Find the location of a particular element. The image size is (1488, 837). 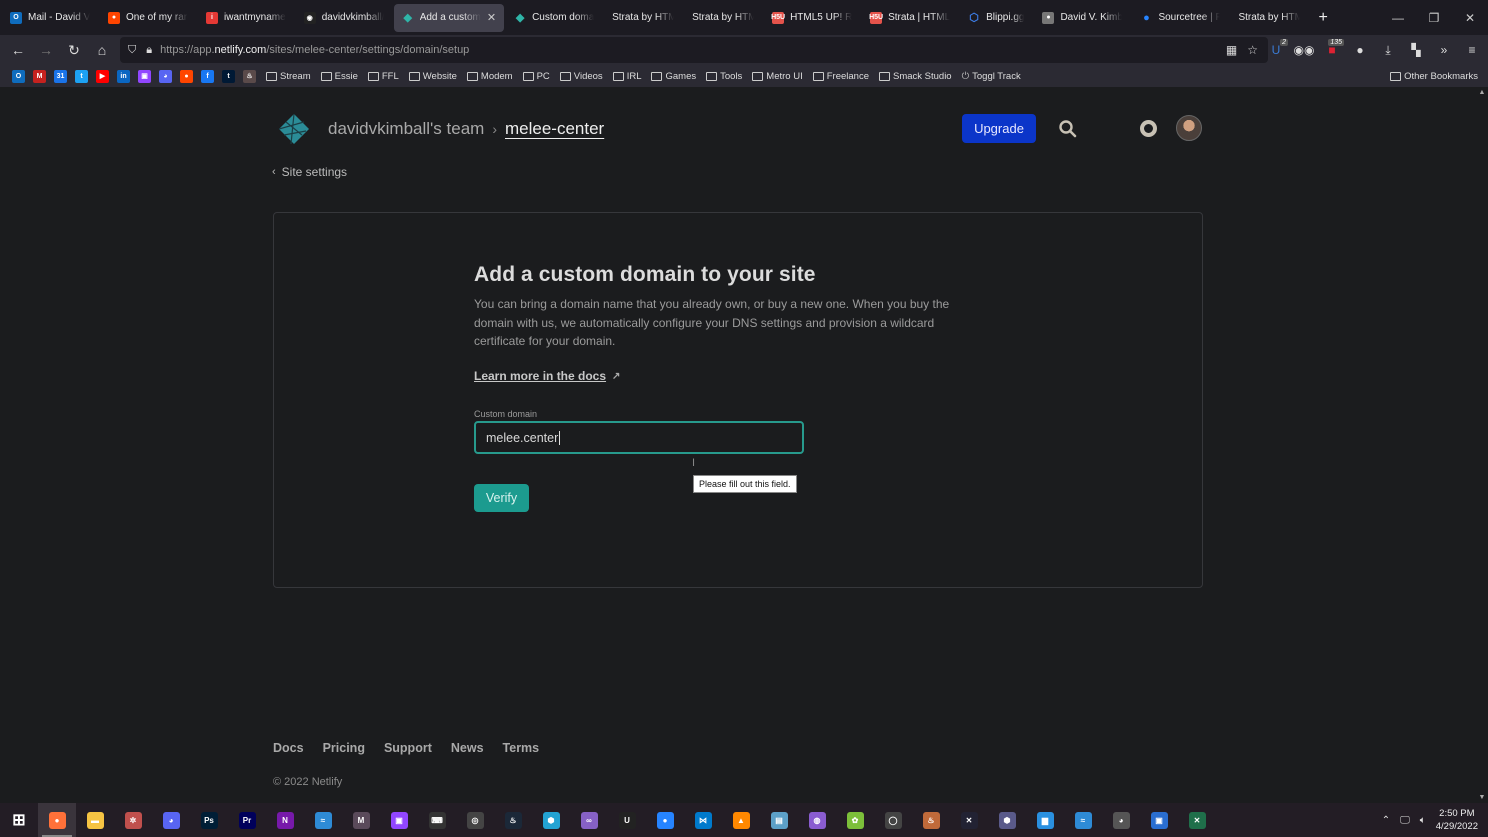

browser-tab: ● David V. Kimball is located at coordinates (1082, 18).